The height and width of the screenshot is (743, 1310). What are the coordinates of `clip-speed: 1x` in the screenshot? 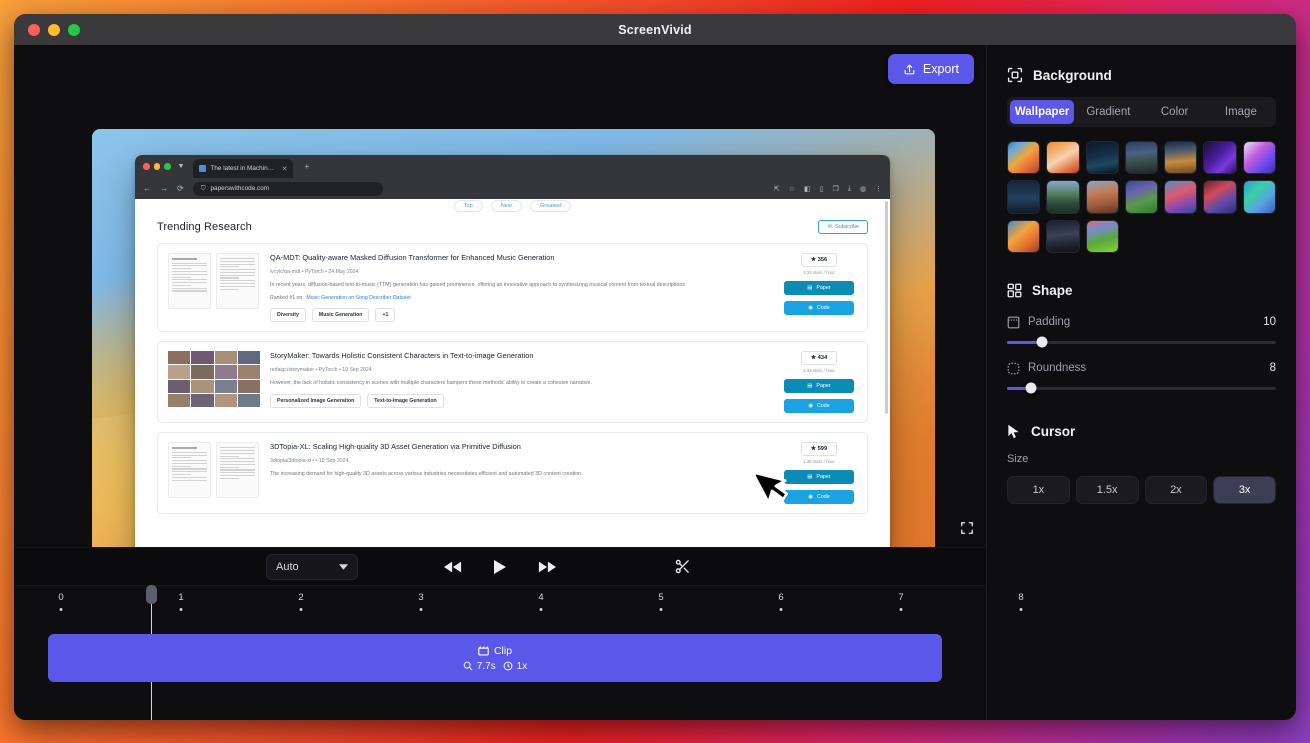 It's located at (522, 666).